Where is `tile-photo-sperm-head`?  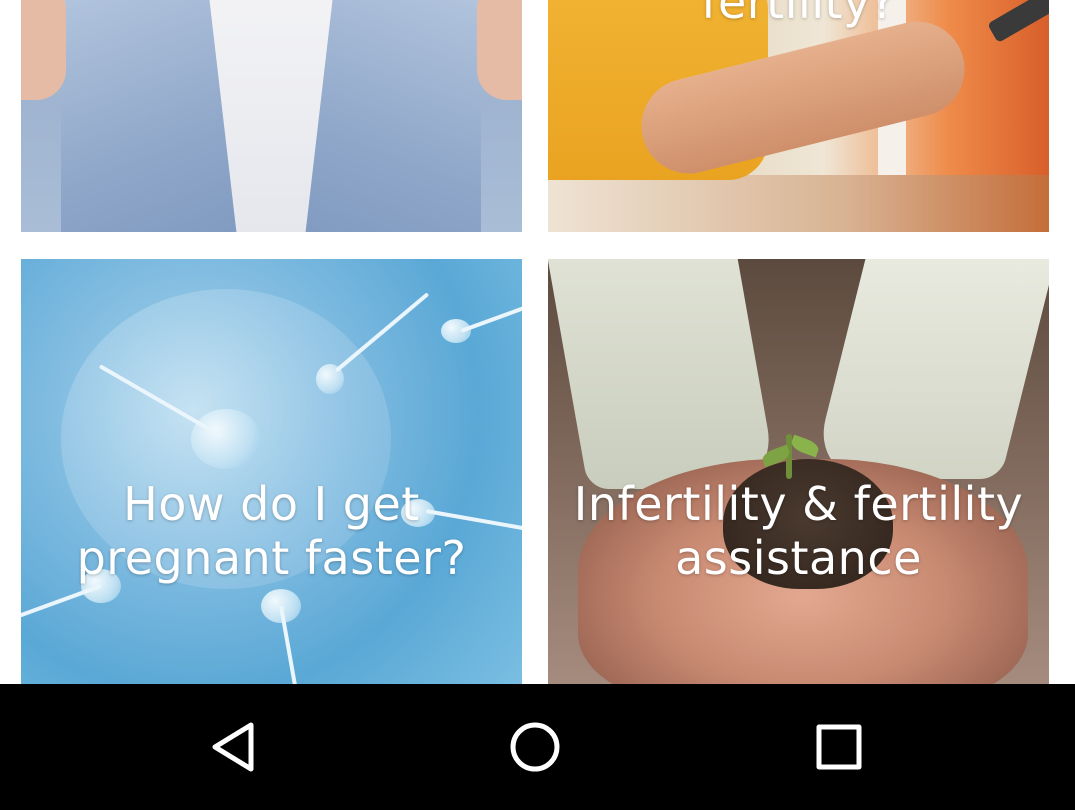 tile-photo-sperm-head is located at coordinates (226, 439).